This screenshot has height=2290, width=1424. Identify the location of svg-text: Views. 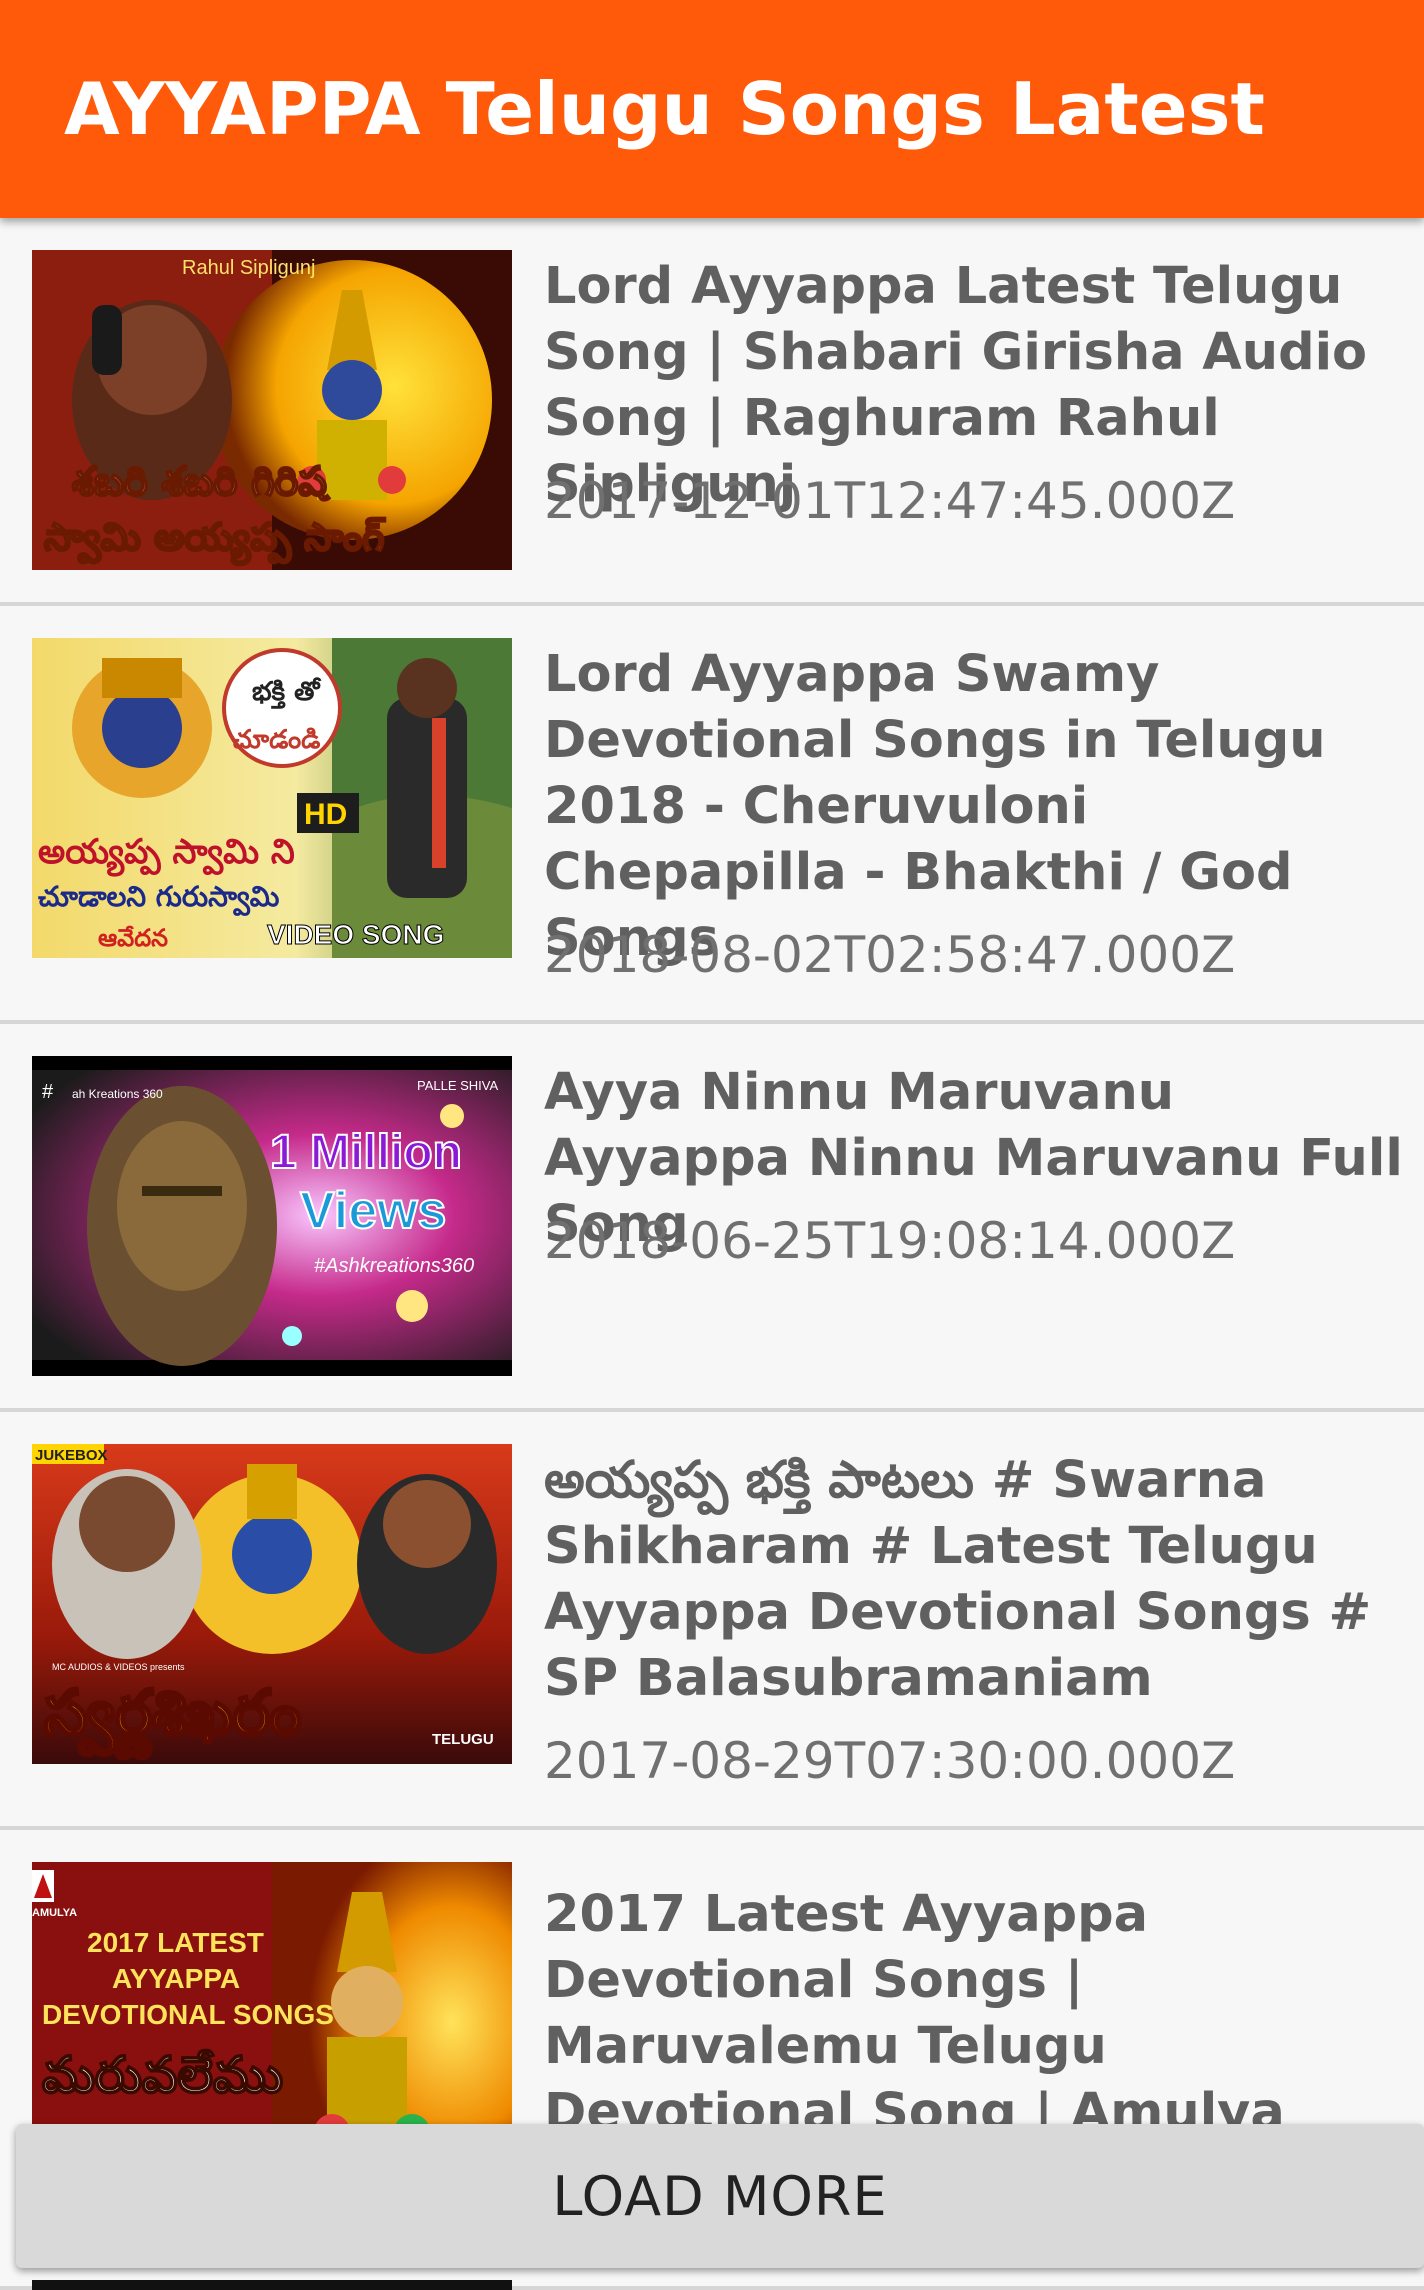
(373, 1211).